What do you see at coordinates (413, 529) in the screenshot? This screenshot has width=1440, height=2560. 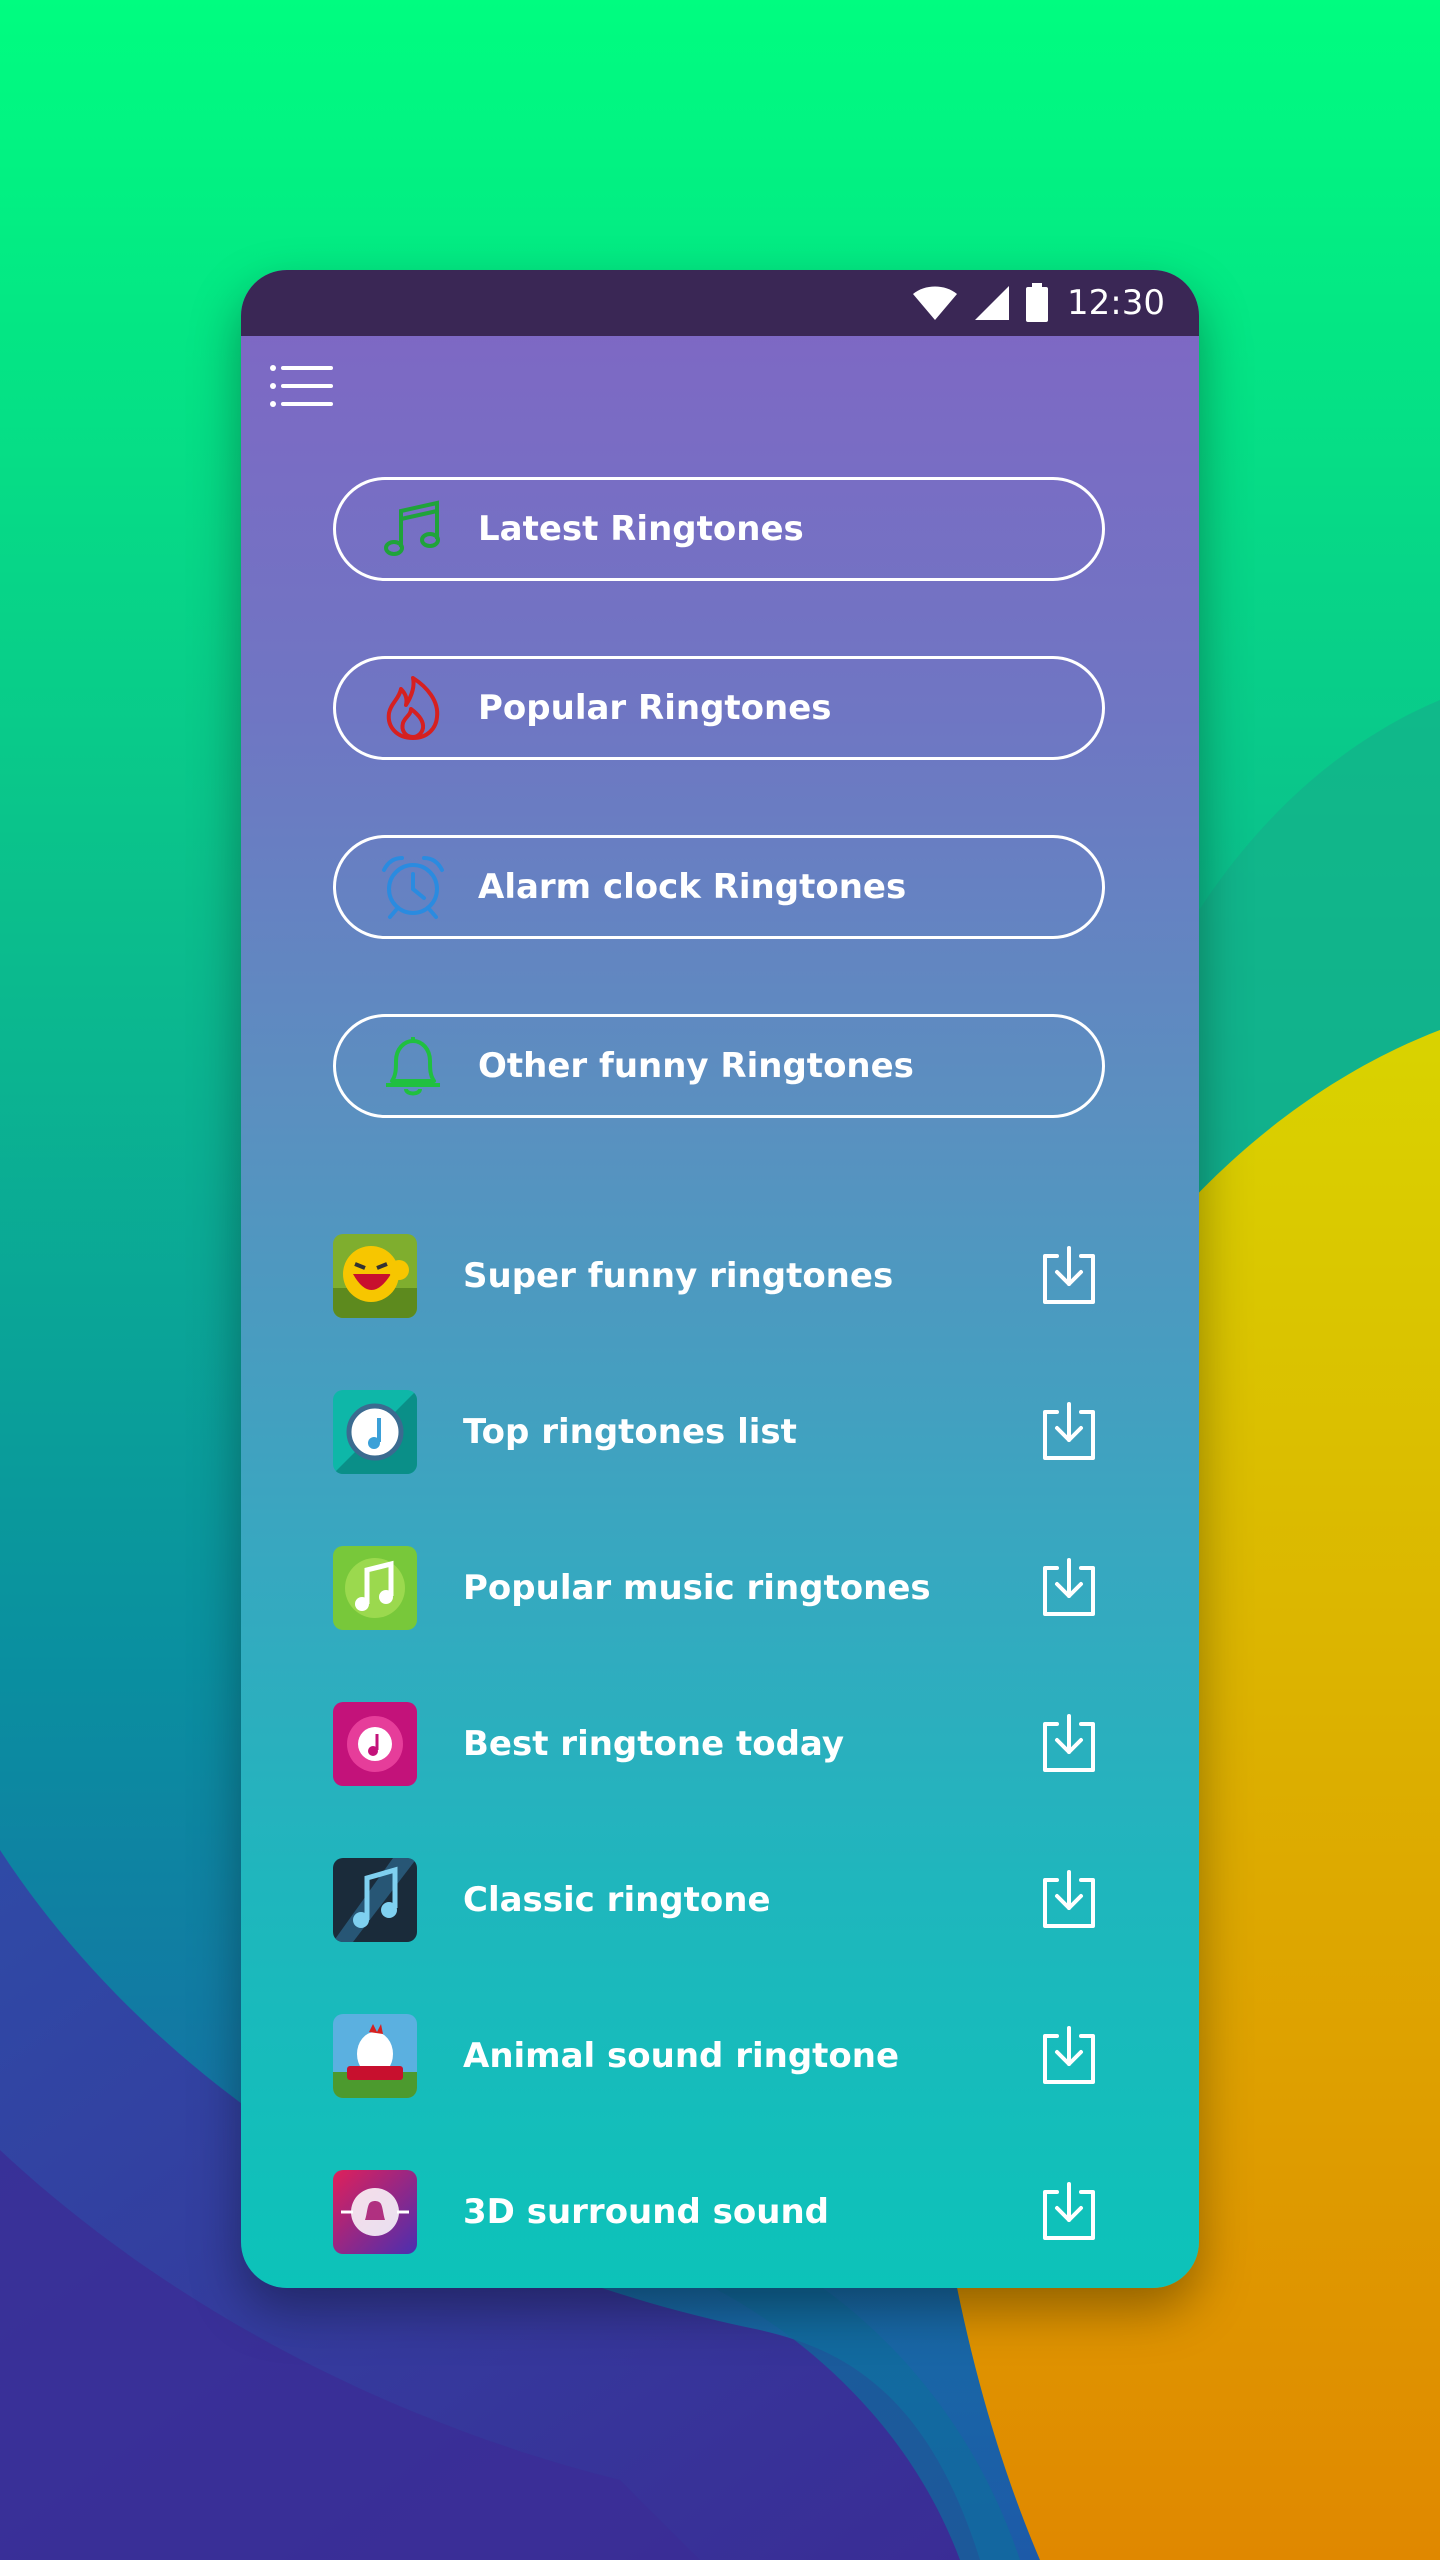 I see `music-note-icon` at bounding box center [413, 529].